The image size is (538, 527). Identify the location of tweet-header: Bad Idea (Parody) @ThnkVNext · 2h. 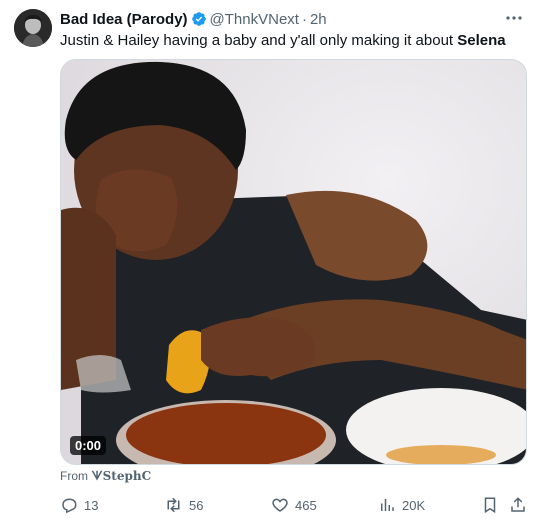
(193, 19).